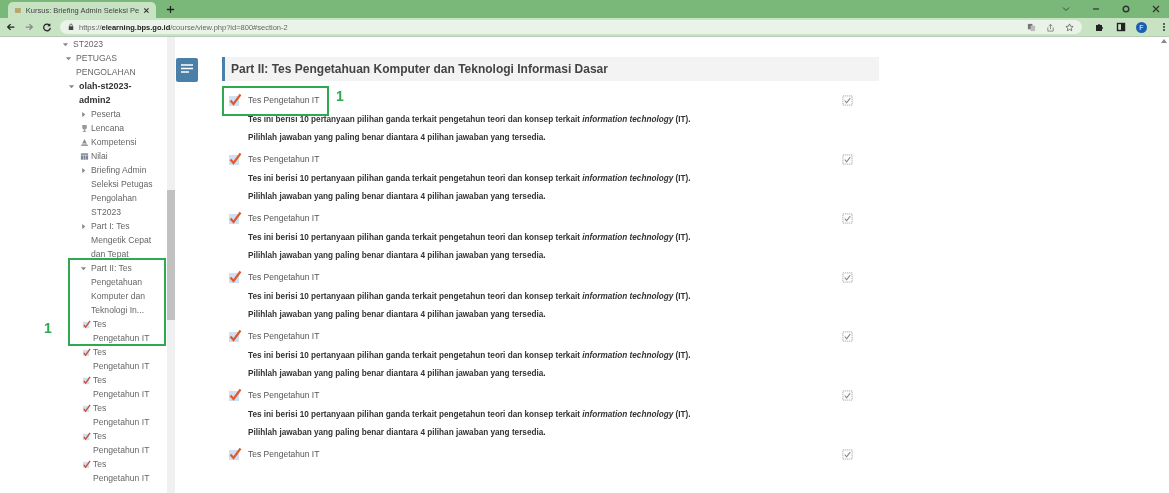 The width and height of the screenshot is (1169, 493). What do you see at coordinates (116, 44) in the screenshot?
I see `tree-item: ST2023` at bounding box center [116, 44].